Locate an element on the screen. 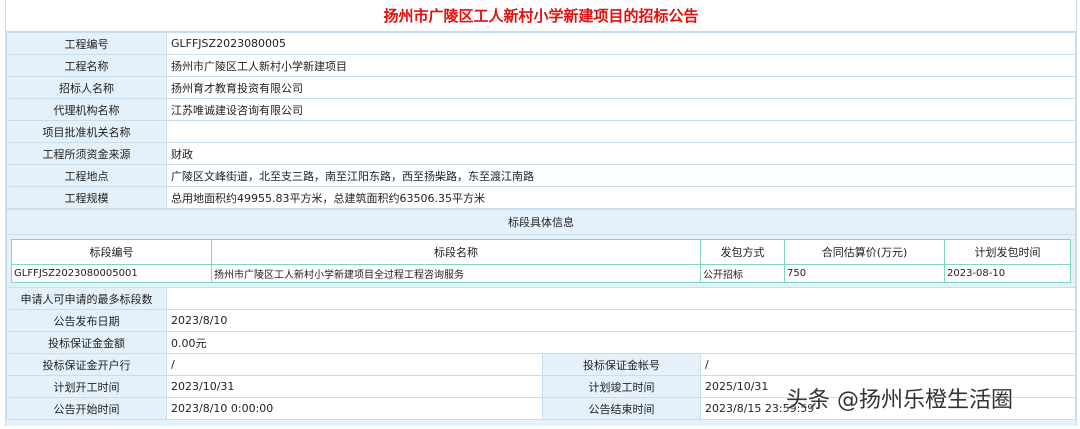 The width and height of the screenshot is (1080, 429). section-header-table: 标段具体信息 is located at coordinates (541, 222).